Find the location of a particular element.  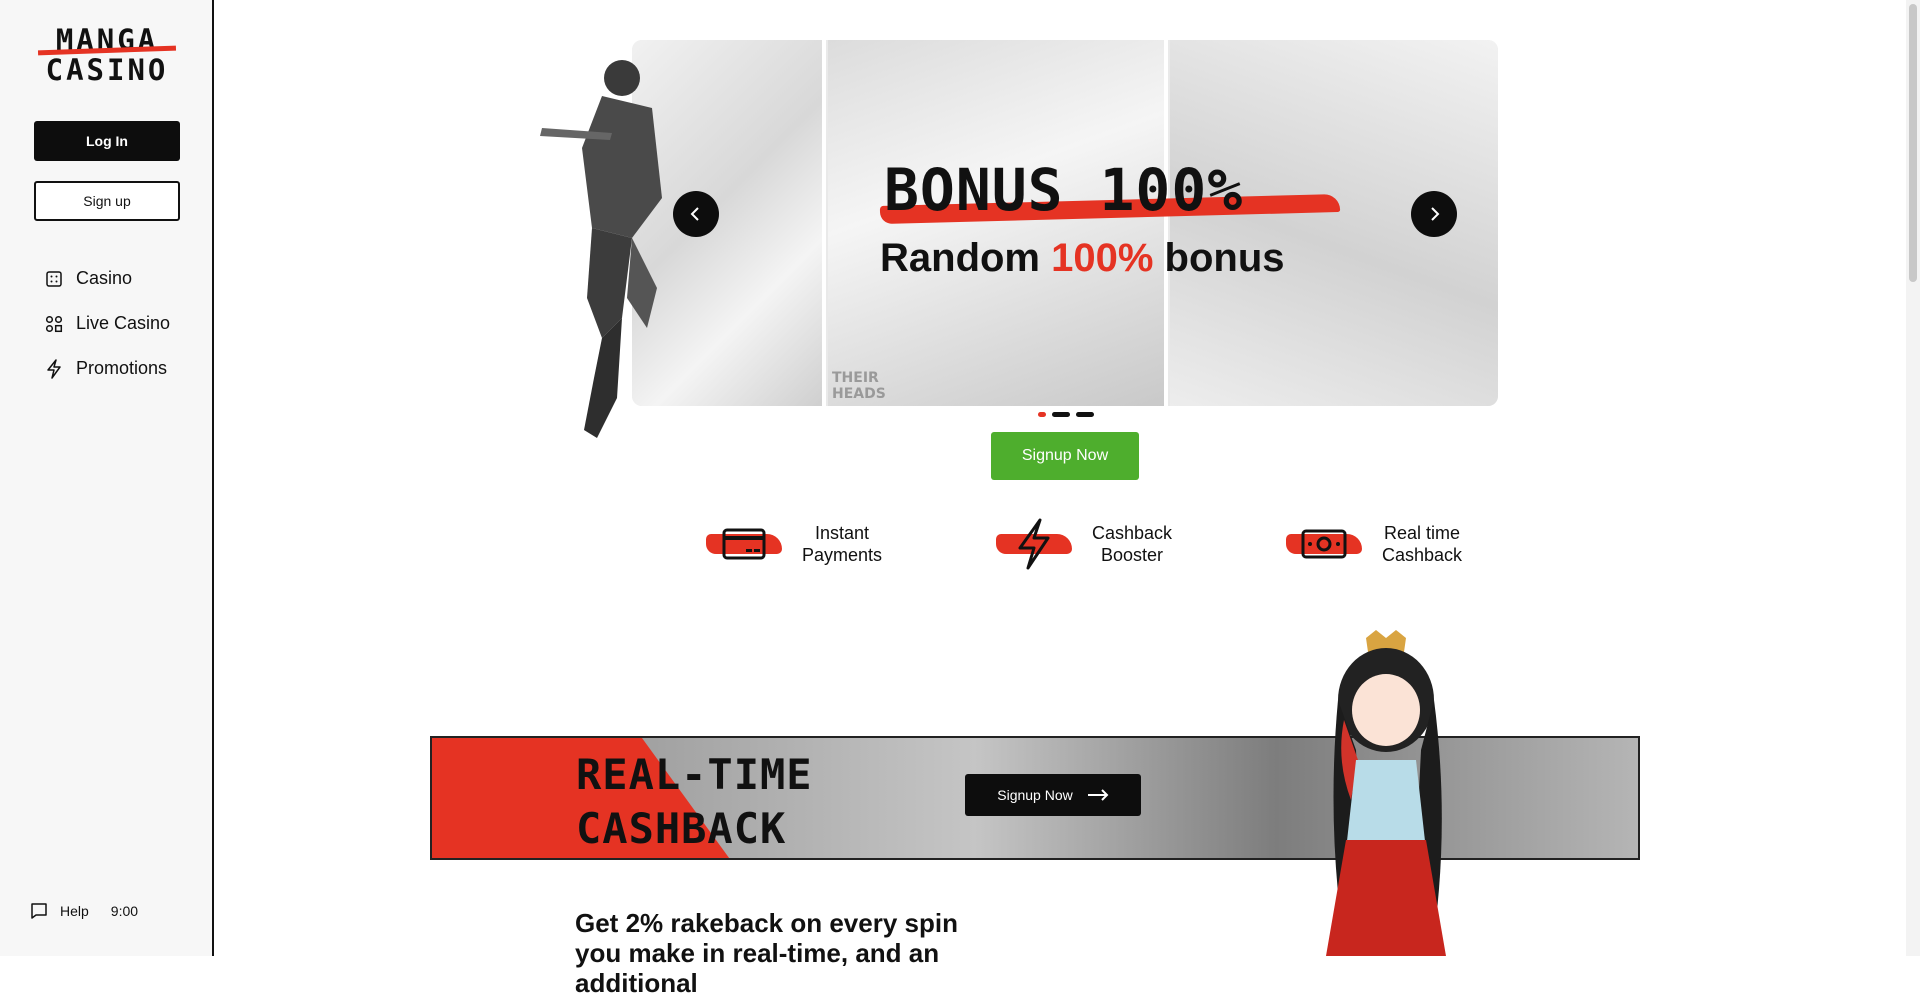

carousel-dots is located at coordinates (1066, 414).